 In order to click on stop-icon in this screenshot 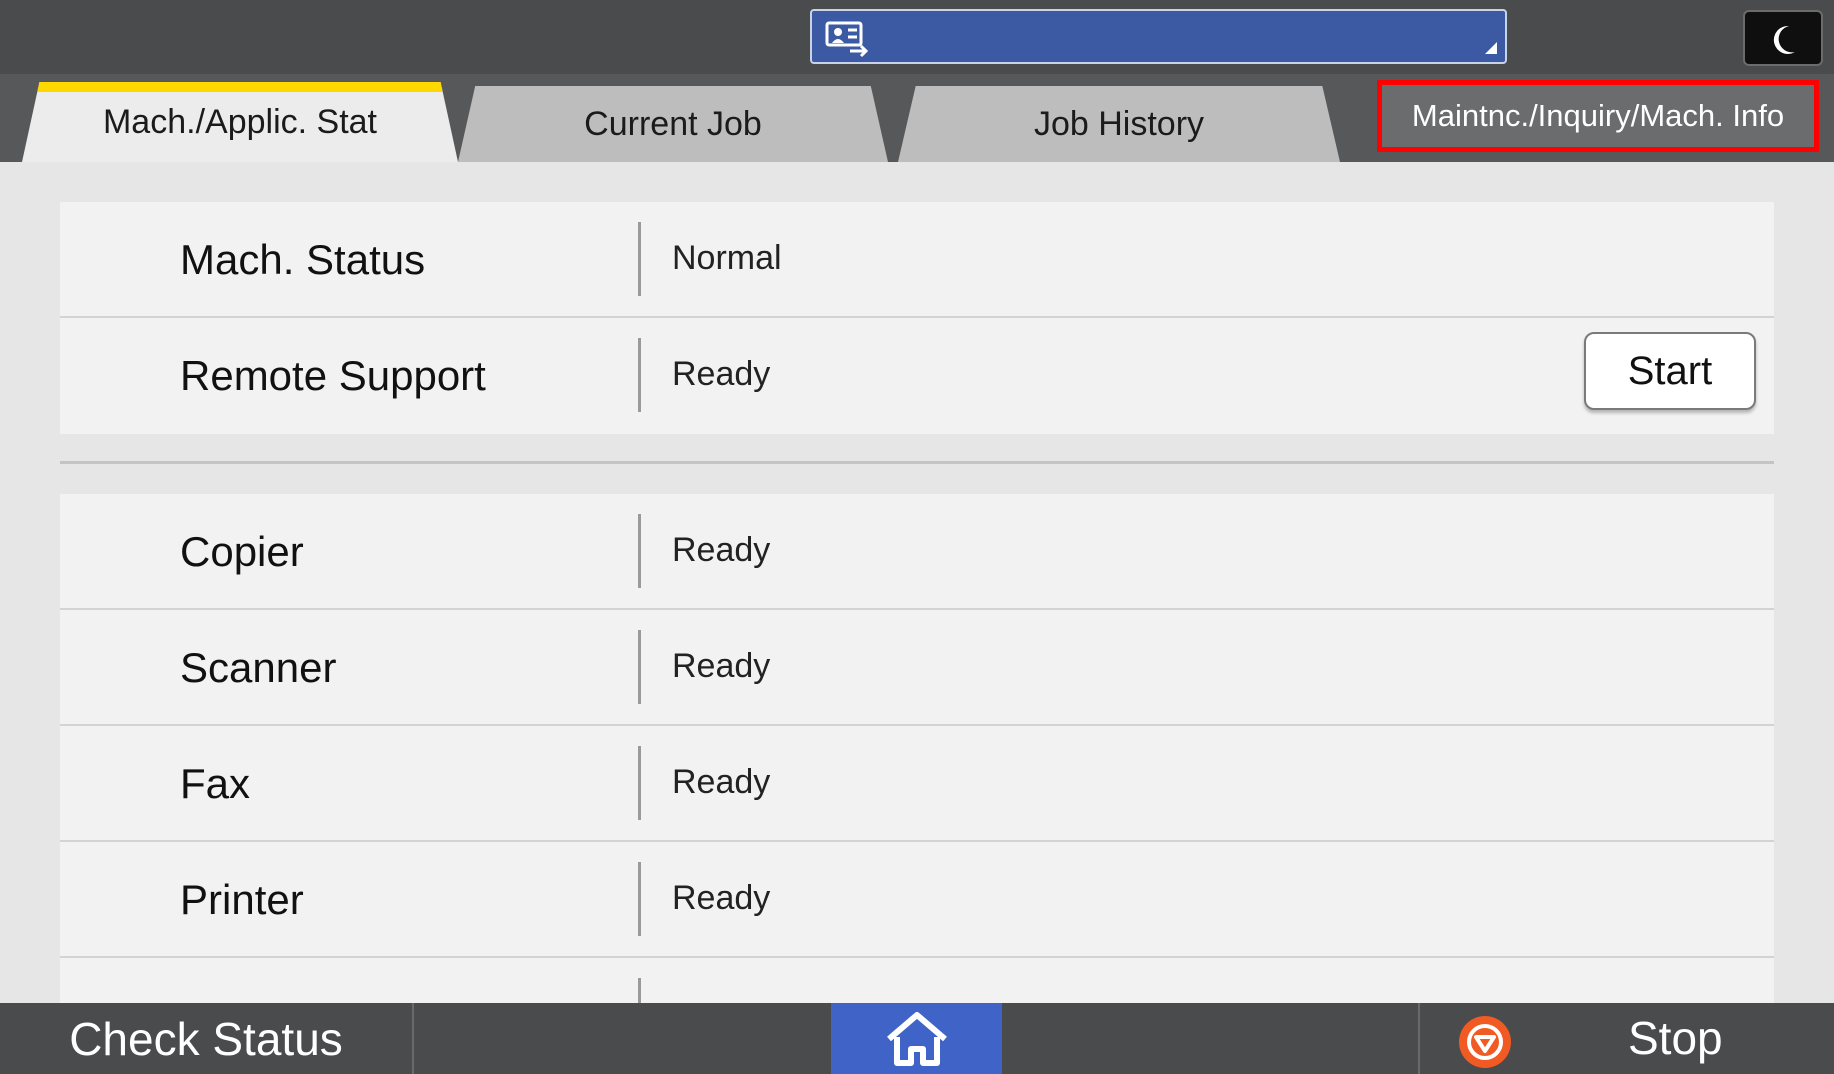, I will do `click(1485, 1042)`.